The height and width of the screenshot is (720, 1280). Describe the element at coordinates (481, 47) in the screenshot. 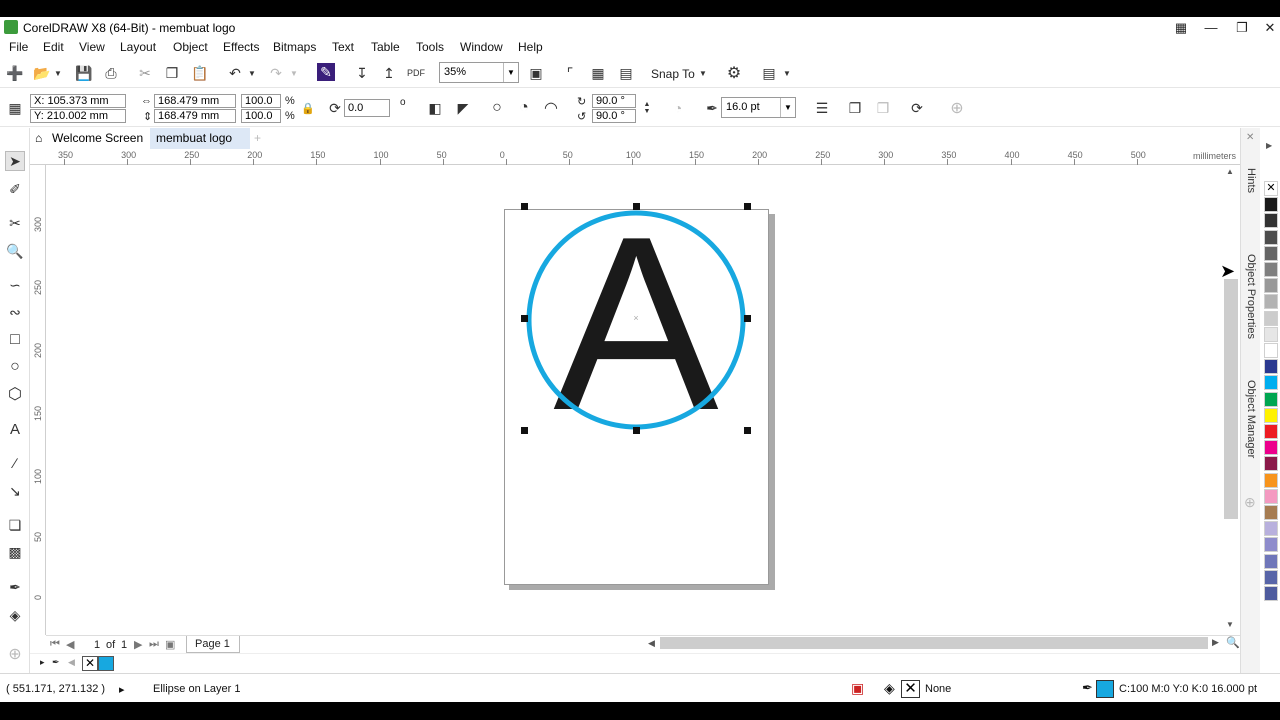

I see `menu-window: Window` at that location.